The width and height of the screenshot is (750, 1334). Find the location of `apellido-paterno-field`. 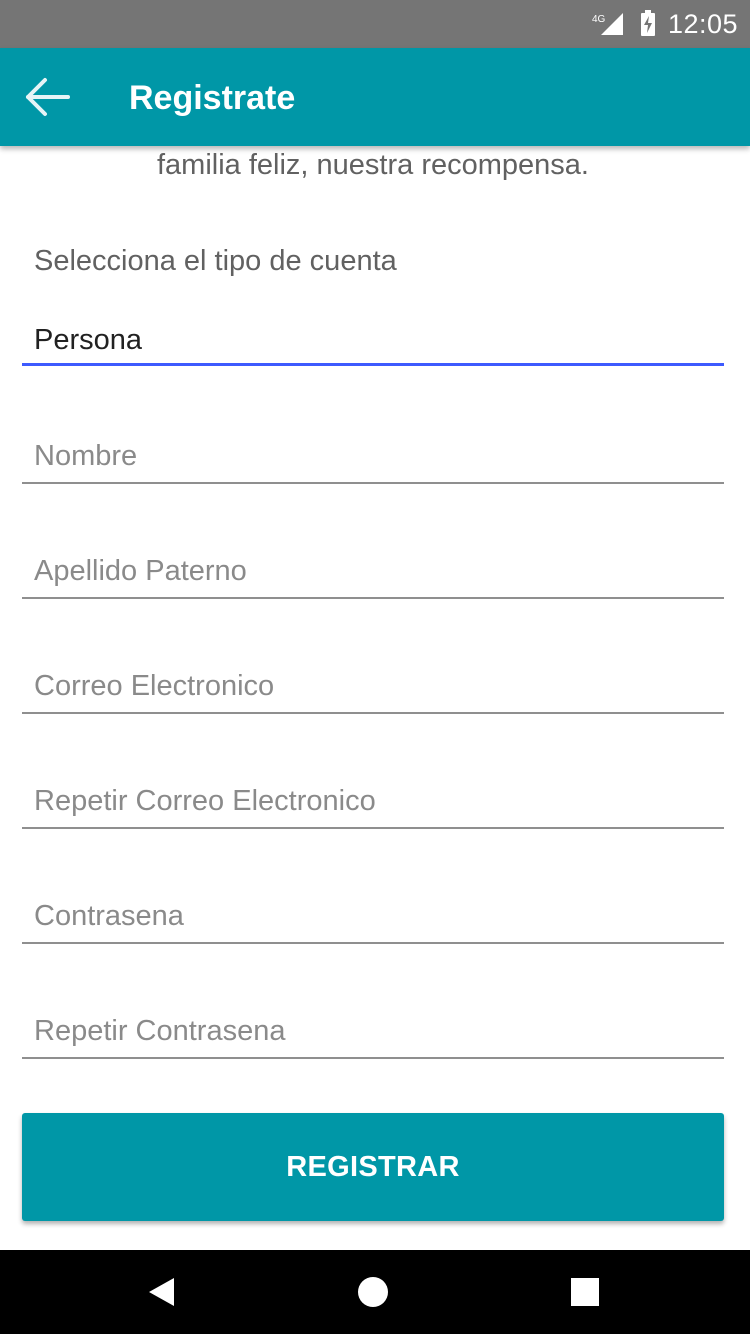

apellido-paterno-field is located at coordinates (373, 572).